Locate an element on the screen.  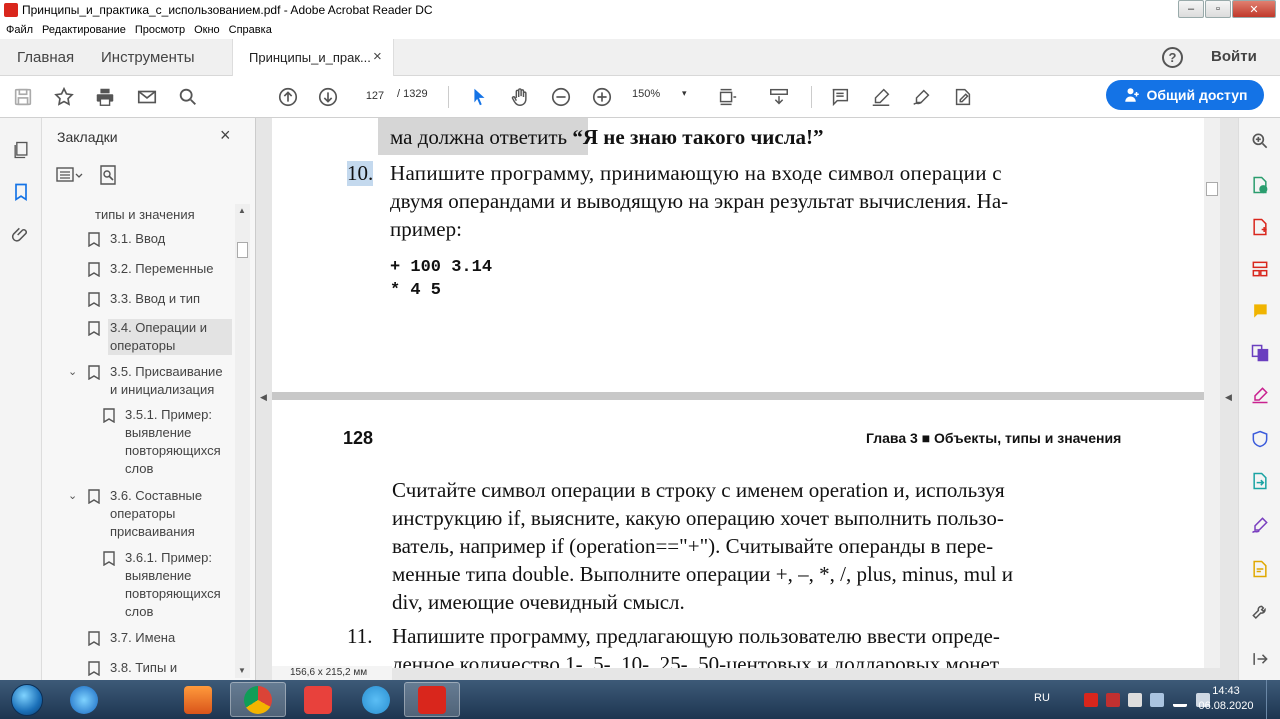
menu-file: Файл is located at coordinates (19, 30).